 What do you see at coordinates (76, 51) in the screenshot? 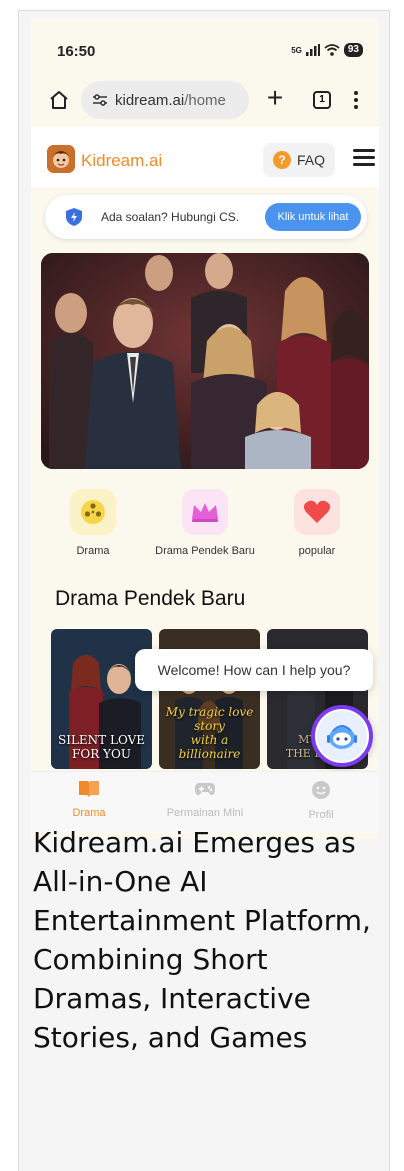
I see `status-time: 16:50` at bounding box center [76, 51].